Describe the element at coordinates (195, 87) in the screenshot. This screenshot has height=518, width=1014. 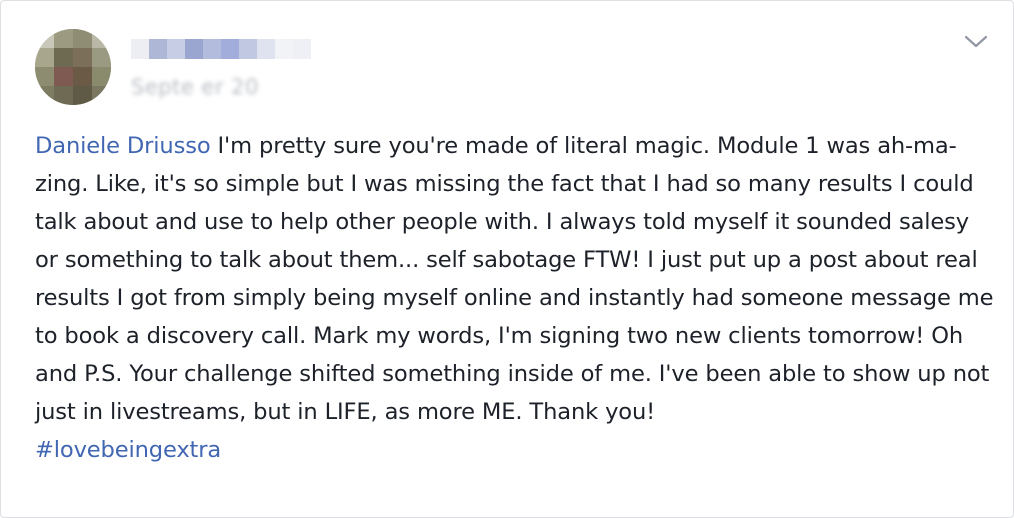
I see `post-timestamp: Septe er 20` at that location.